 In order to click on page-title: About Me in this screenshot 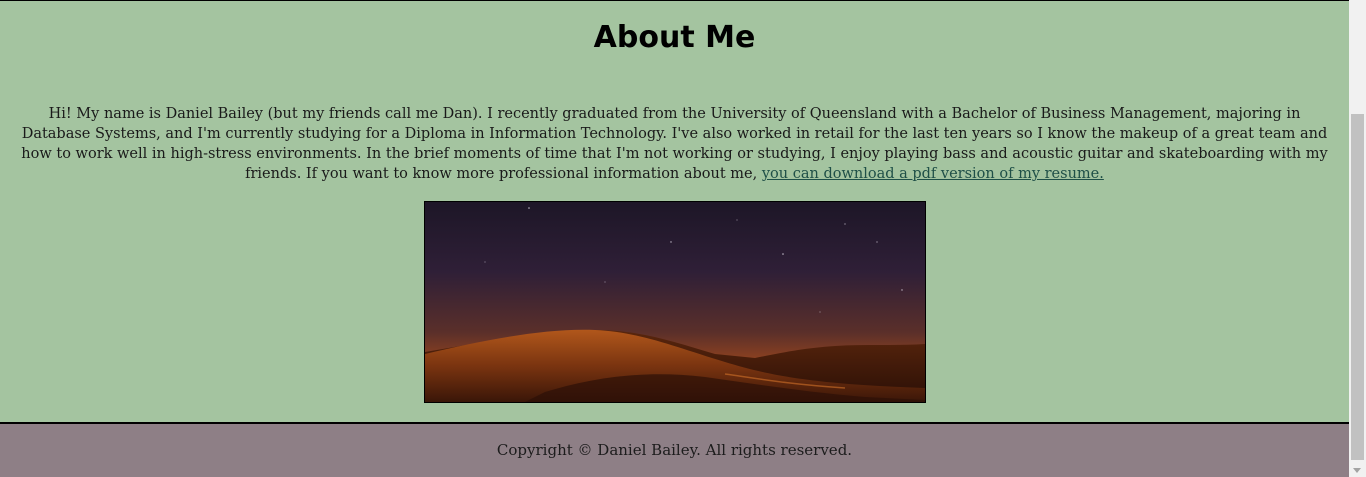, I will do `click(674, 37)`.